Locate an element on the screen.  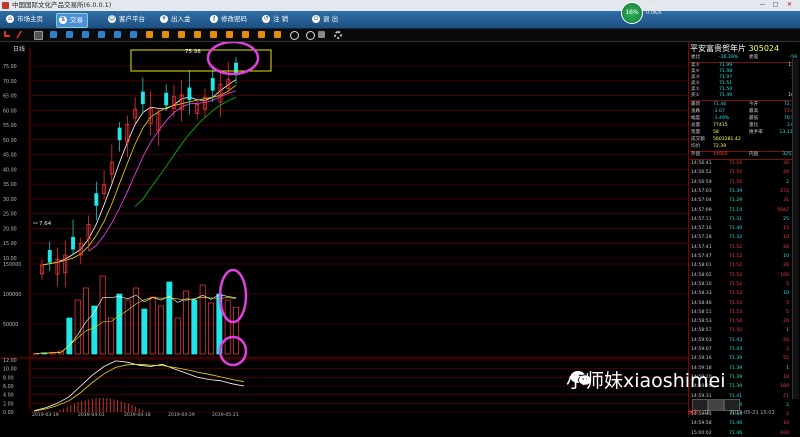
funds-icon: ¥ is located at coordinates (164, 19).